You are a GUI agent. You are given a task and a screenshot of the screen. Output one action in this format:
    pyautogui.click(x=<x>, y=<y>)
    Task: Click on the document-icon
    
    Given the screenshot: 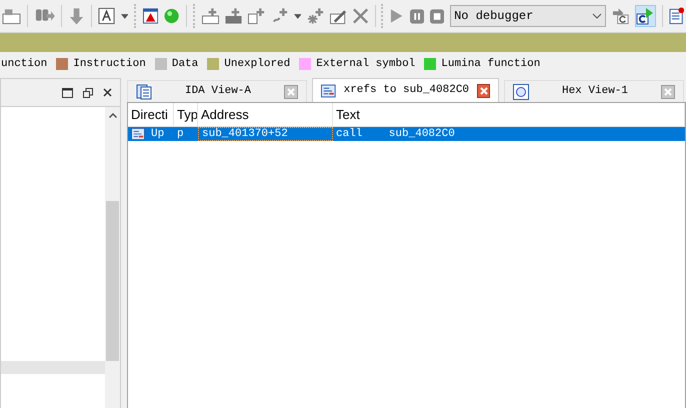 What is the action you would take?
    pyautogui.click(x=676, y=16)
    